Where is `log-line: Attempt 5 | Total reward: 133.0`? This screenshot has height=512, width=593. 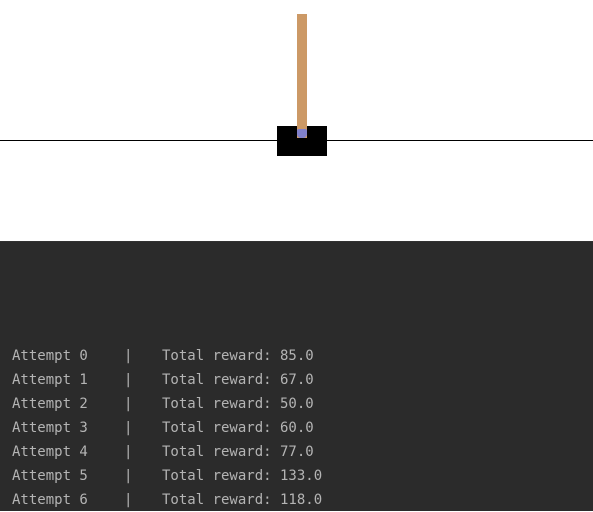 log-line: Attempt 5 | Total reward: 133.0 is located at coordinates (167, 476).